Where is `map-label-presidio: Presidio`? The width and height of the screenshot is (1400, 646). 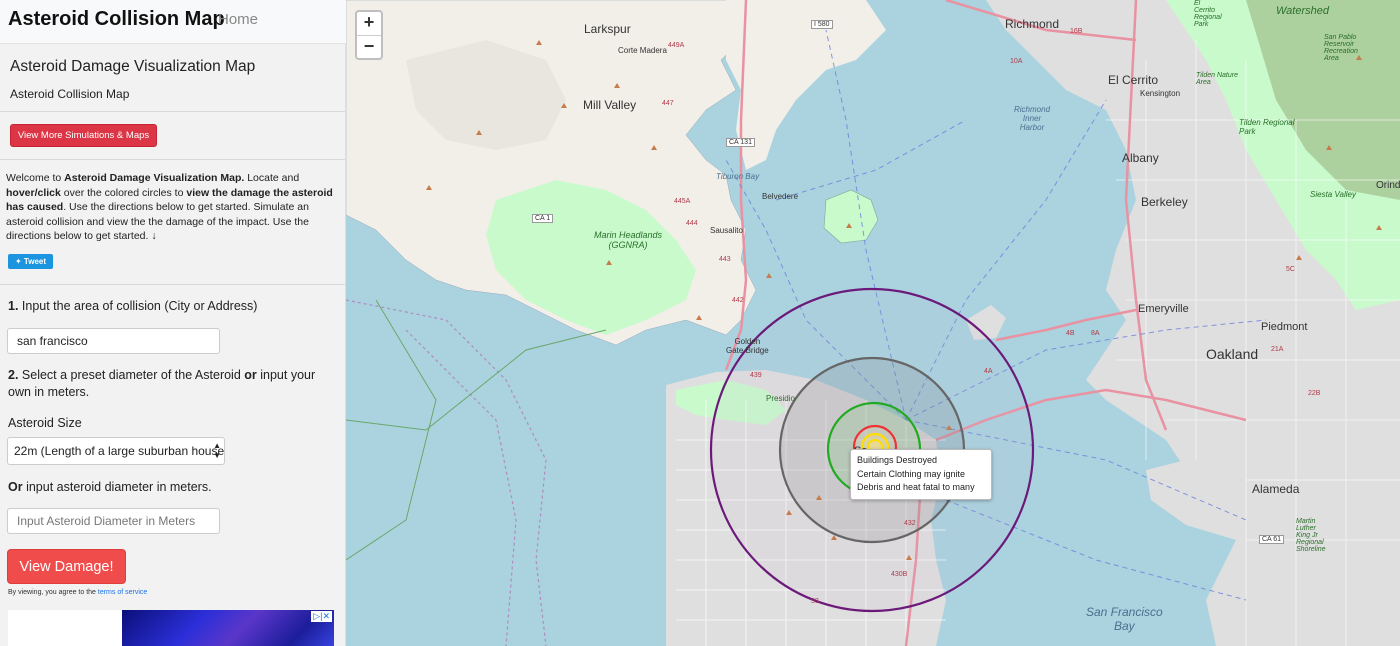 map-label-presidio: Presidio is located at coordinates (780, 398).